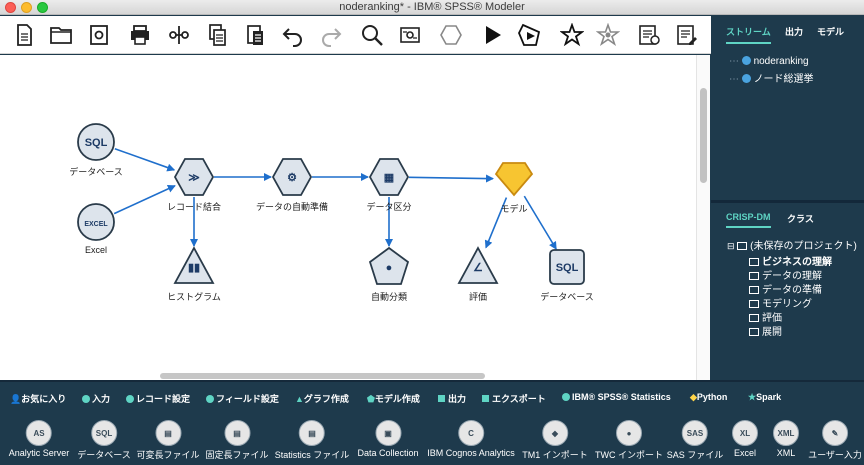  Describe the element at coordinates (783, 79) in the screenshot. I see `stream-item-label: ノード総選挙` at that location.